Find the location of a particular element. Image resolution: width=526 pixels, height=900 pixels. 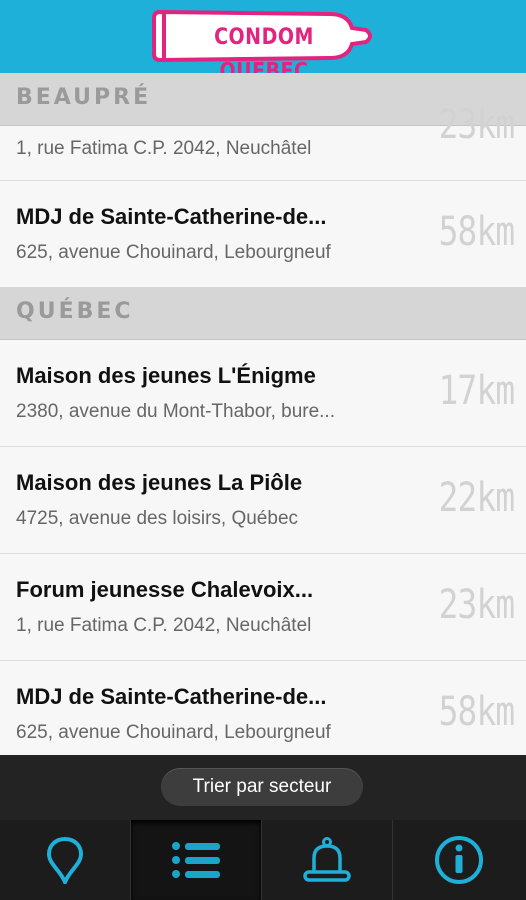

condom-icon is located at coordinates (327, 859).